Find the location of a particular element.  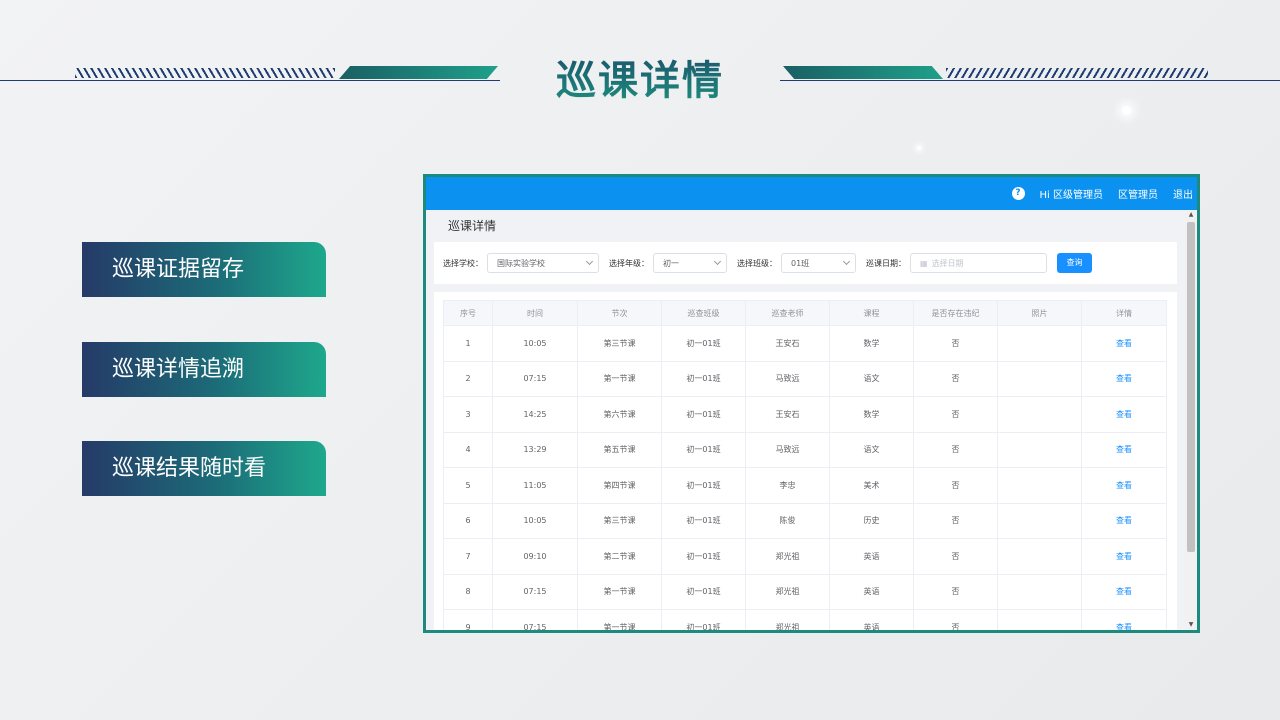

school-label: 选择学校： is located at coordinates (463, 263).